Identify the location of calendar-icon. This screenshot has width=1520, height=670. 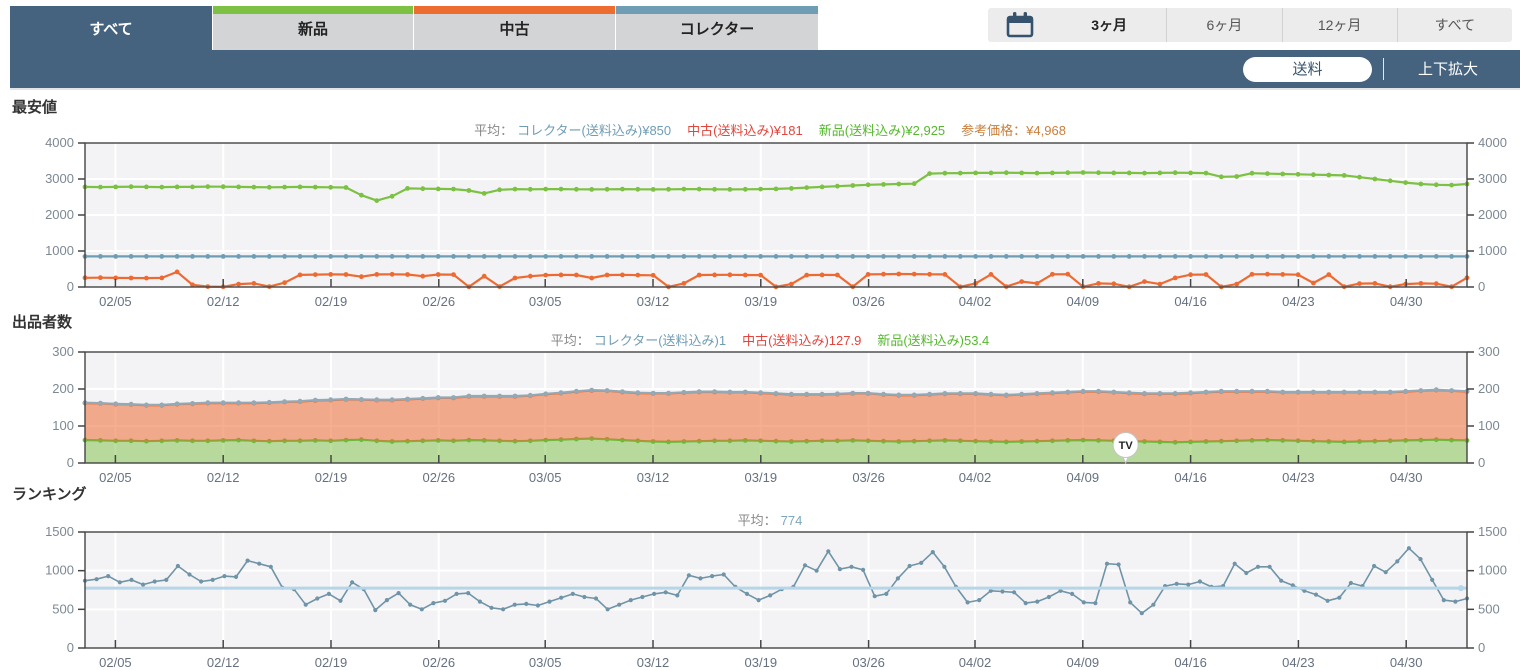
(1020, 25).